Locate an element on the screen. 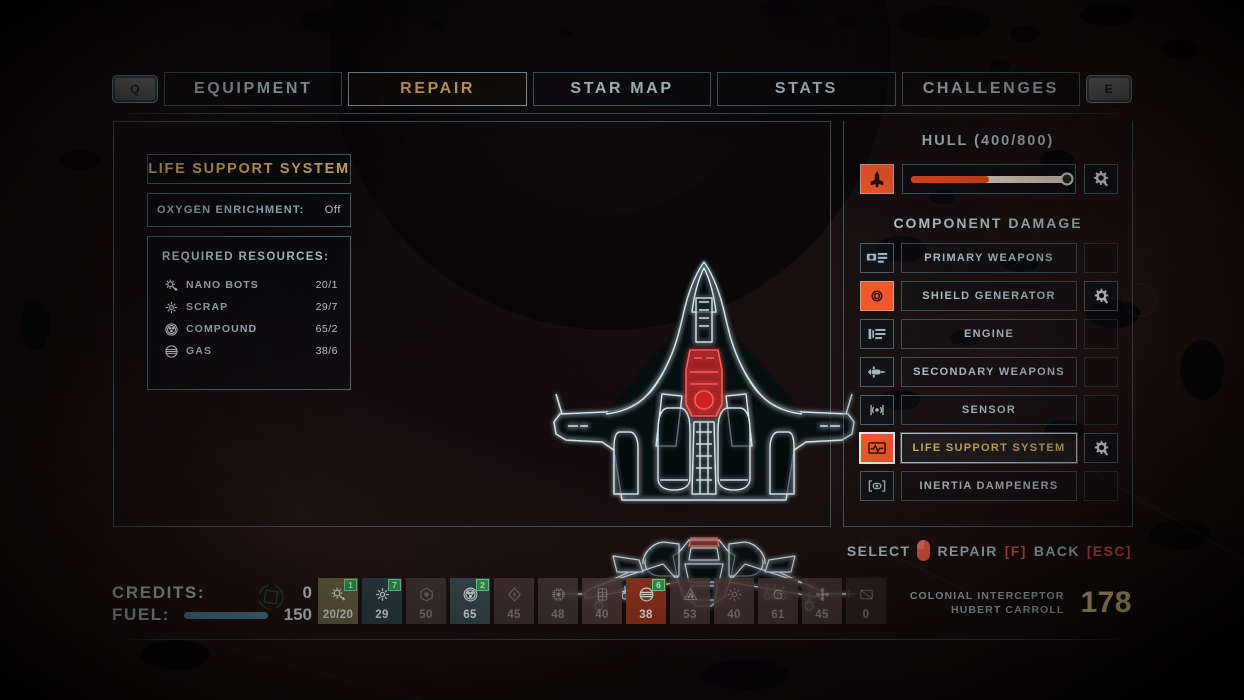  vortex-icon is located at coordinates (778, 594).